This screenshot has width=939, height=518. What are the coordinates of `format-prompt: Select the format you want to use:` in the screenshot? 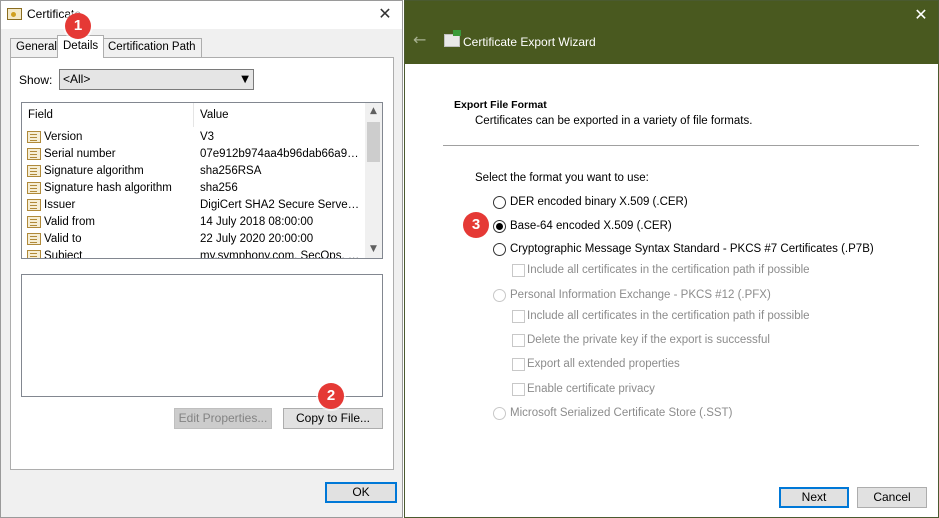 It's located at (562, 178).